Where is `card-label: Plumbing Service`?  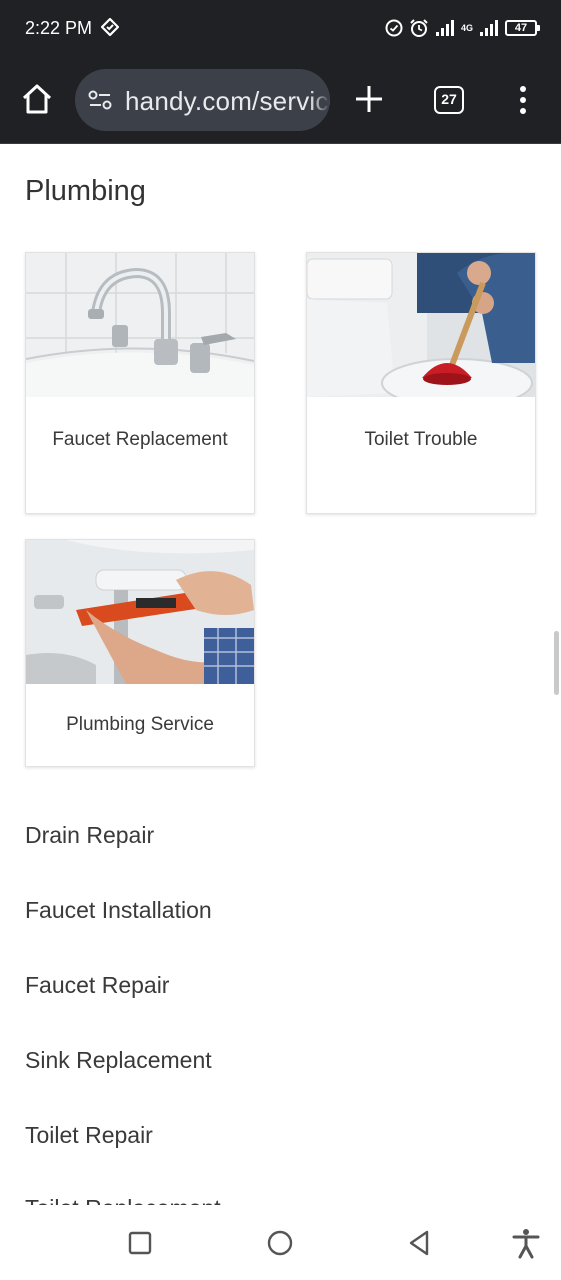
card-label: Plumbing Service is located at coordinates (140, 724).